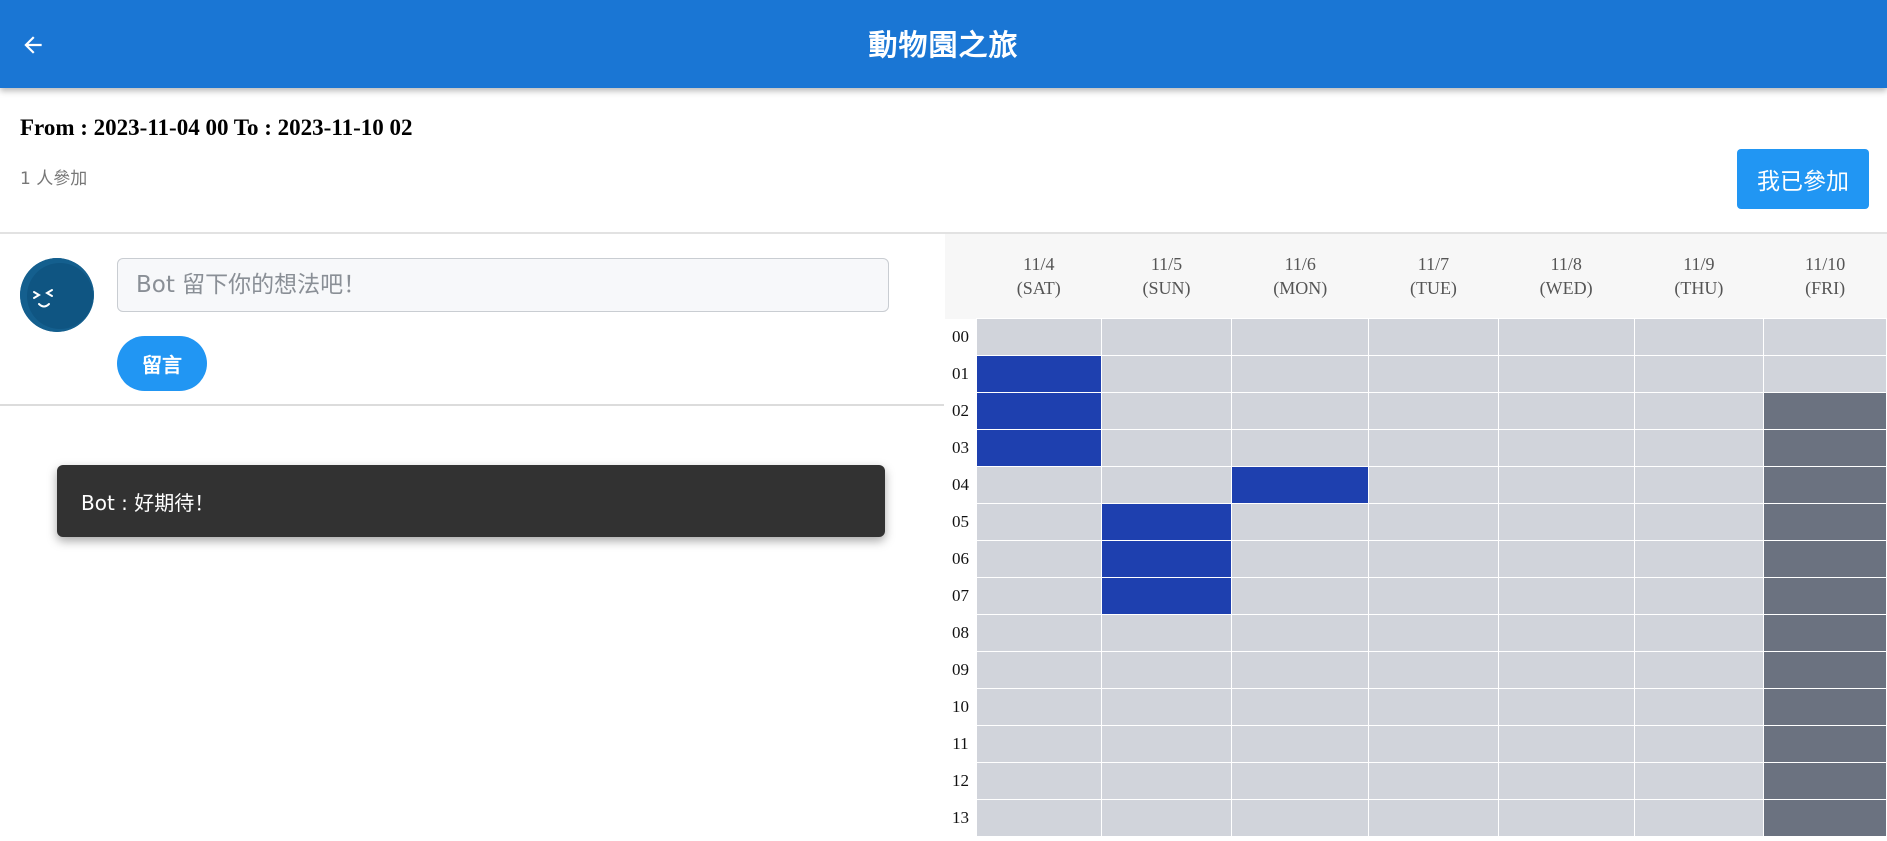 The image size is (1887, 841). What do you see at coordinates (162, 363) in the screenshot?
I see `post-comment-button: 留言` at bounding box center [162, 363].